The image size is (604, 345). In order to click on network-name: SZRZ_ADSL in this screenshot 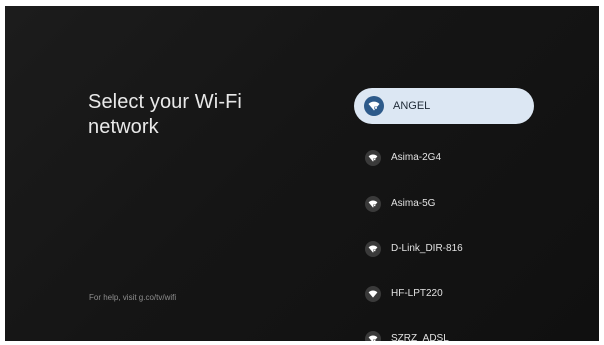, I will do `click(420, 337)`.